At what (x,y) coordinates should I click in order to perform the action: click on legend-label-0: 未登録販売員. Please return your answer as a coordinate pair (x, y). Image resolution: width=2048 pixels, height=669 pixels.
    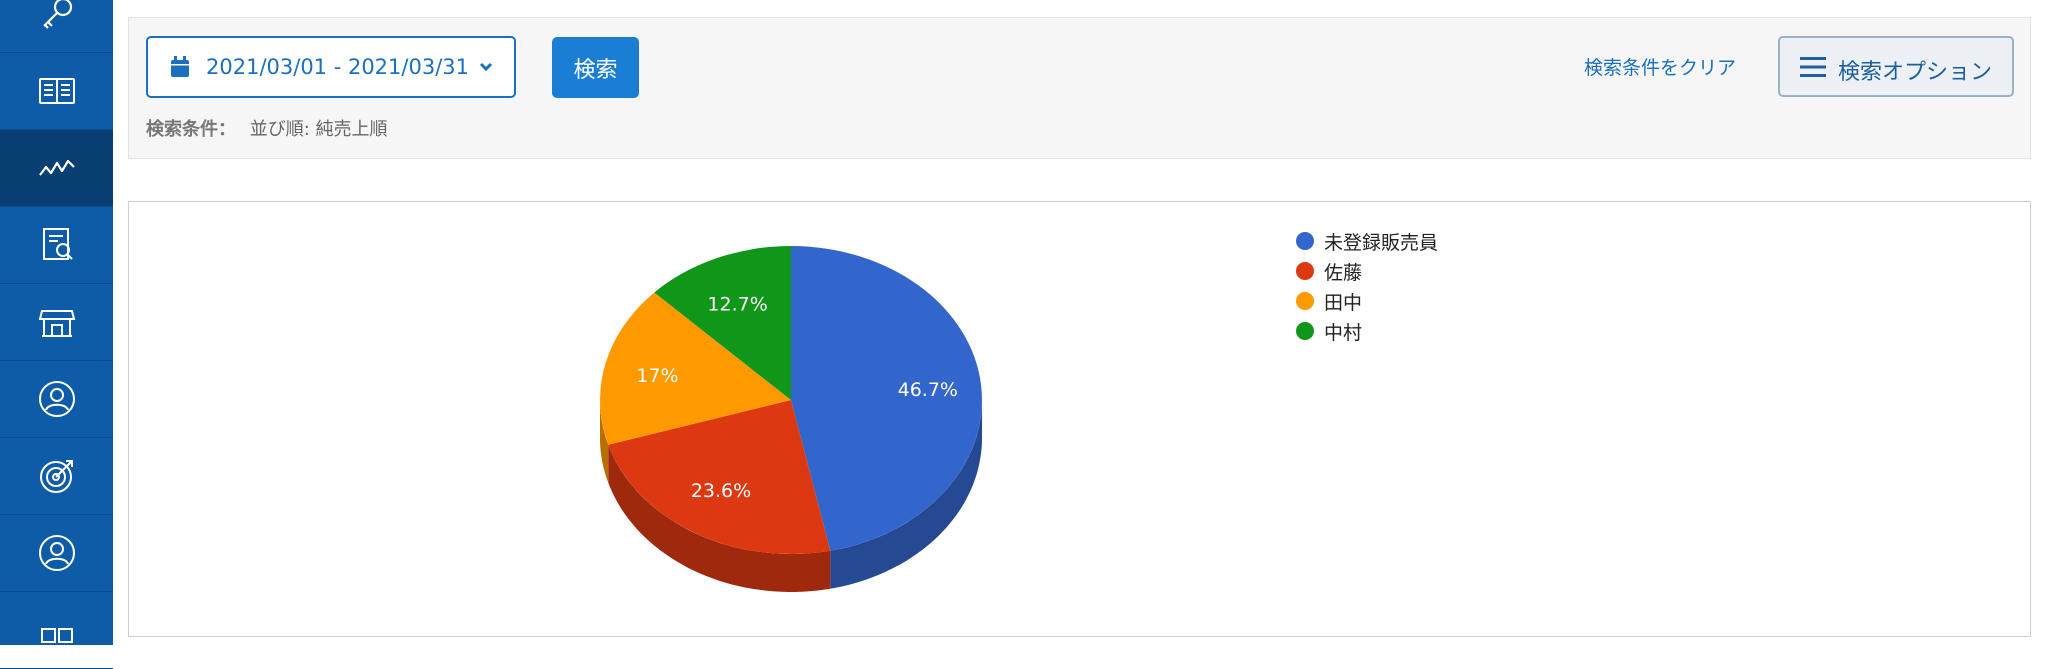
    Looking at the image, I should click on (1381, 242).